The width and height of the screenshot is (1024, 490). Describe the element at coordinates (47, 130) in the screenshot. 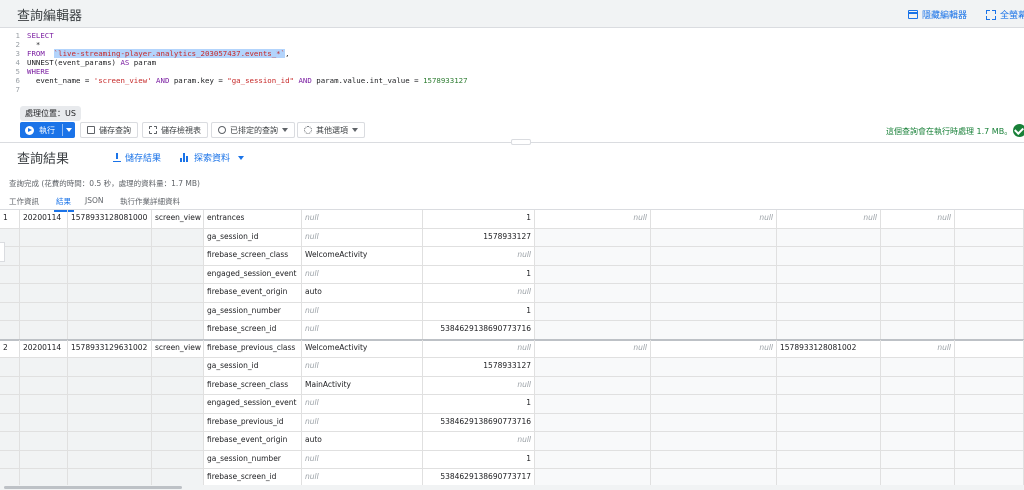

I see `run-button: 執行` at that location.